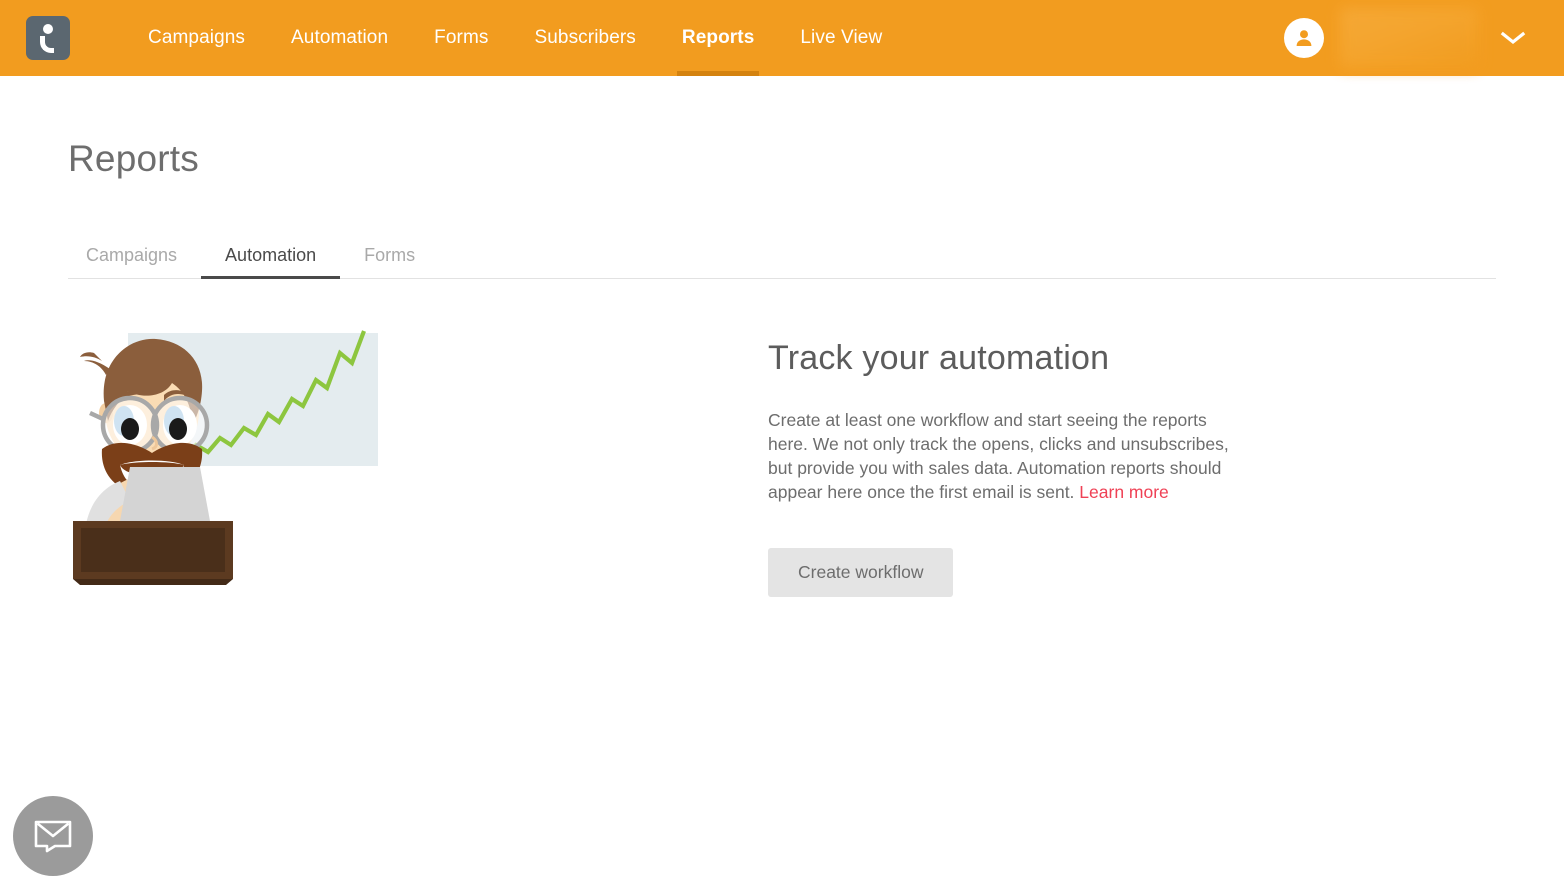 This screenshot has width=1564, height=889. I want to click on avatar, so click(1304, 38).